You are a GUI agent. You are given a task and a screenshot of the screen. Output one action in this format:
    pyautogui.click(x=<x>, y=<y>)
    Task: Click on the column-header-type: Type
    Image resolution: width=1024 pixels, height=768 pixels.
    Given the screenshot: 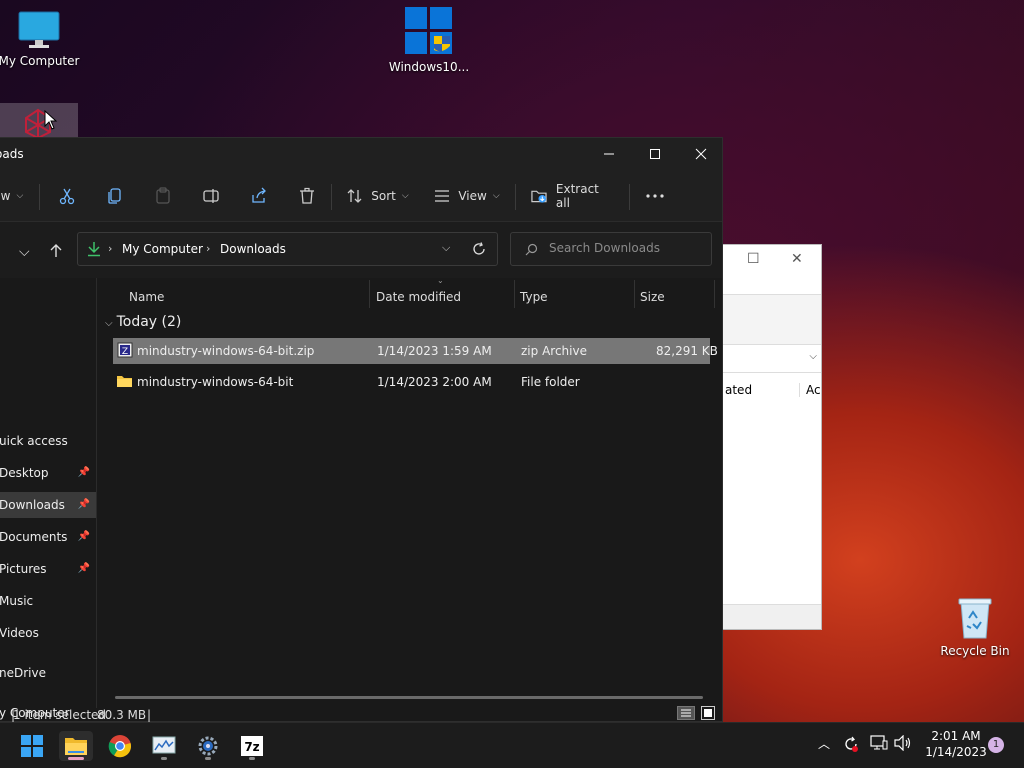 What is the action you would take?
    pyautogui.click(x=534, y=297)
    